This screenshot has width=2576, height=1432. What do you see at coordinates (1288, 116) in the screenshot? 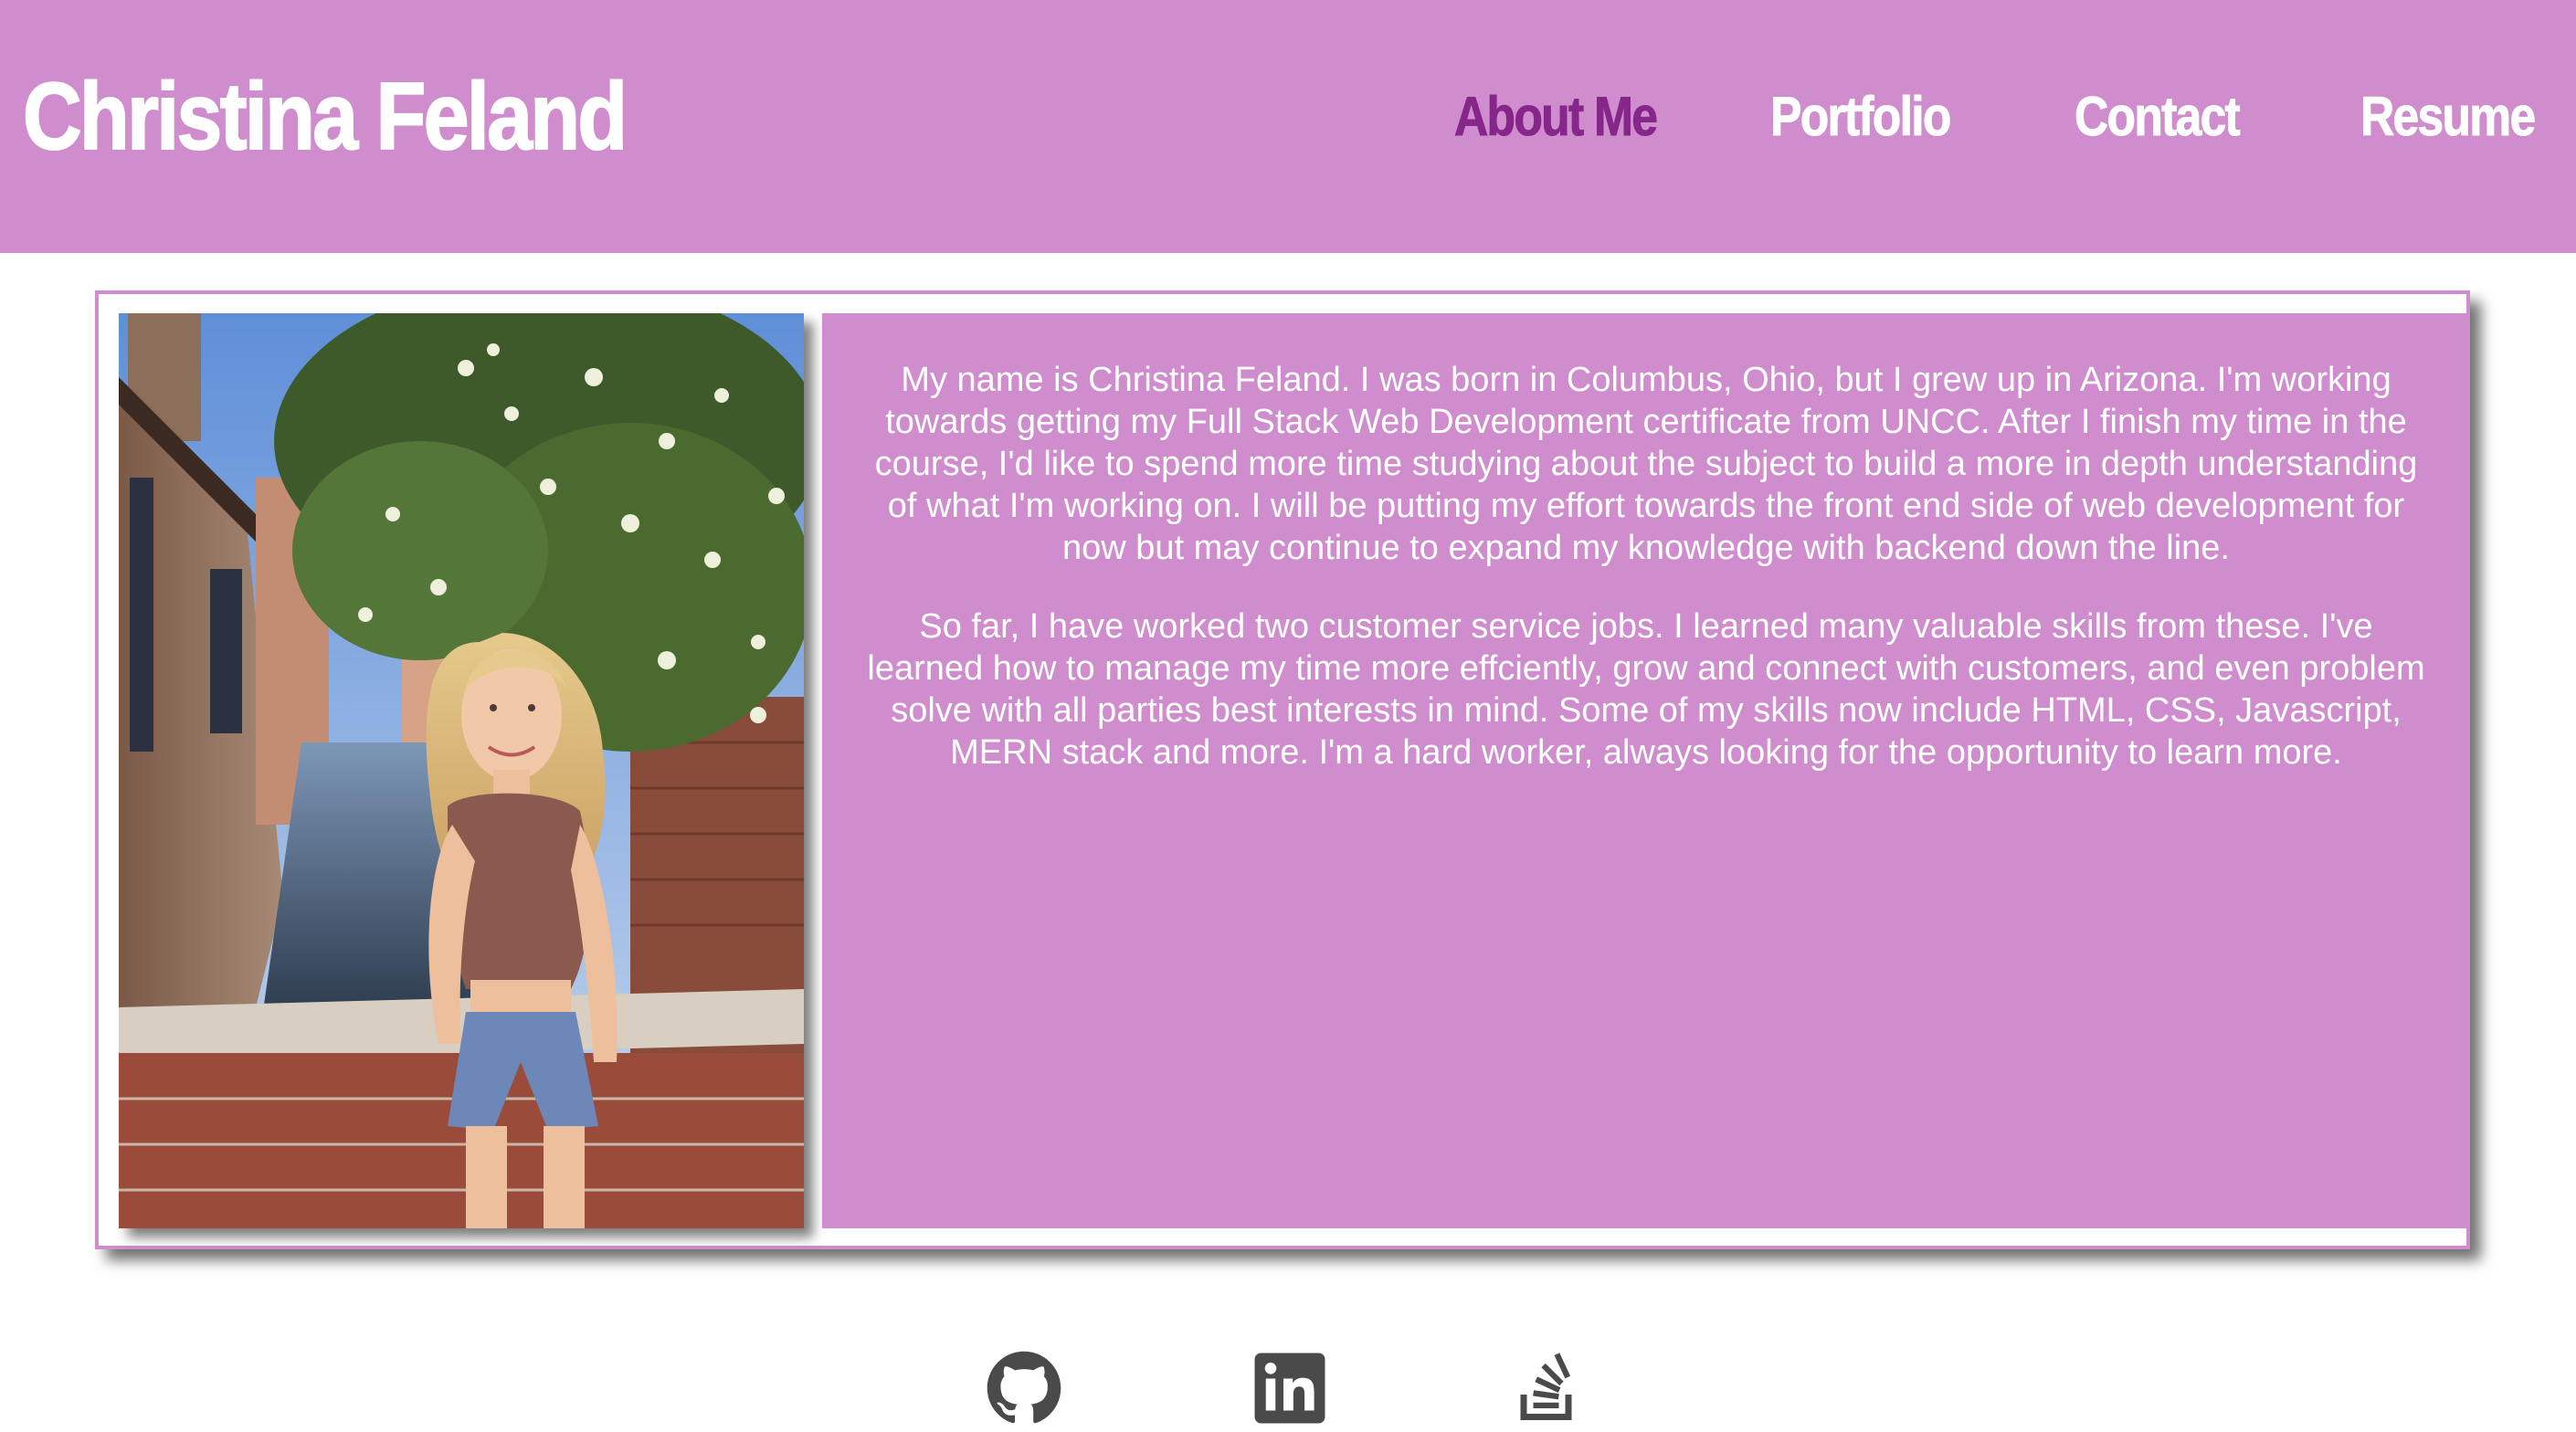
I see `main-nav: About Me Portfolio Contact Resume` at bounding box center [1288, 116].